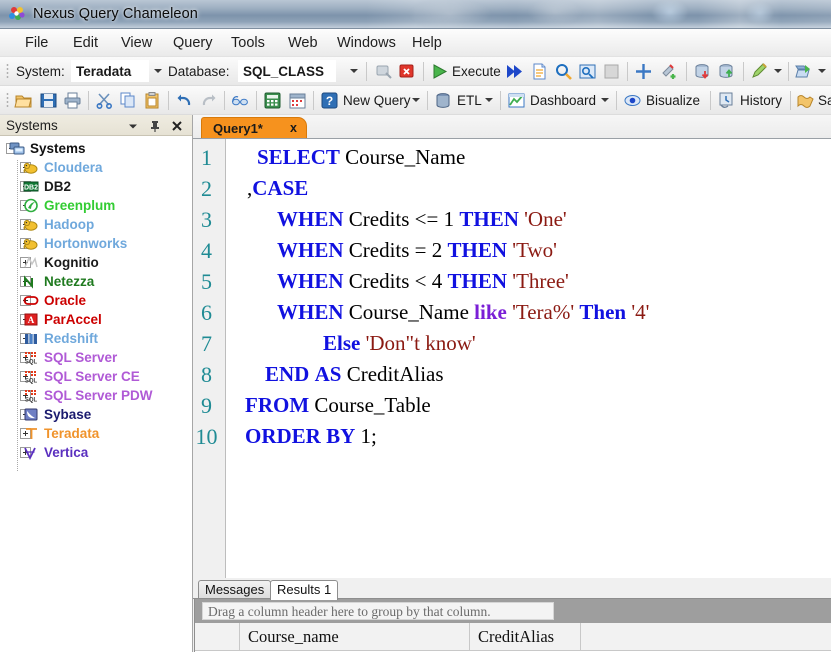 This screenshot has height=652, width=831. Describe the element at coordinates (303, 43) in the screenshot. I see `menu-web: Web` at that location.